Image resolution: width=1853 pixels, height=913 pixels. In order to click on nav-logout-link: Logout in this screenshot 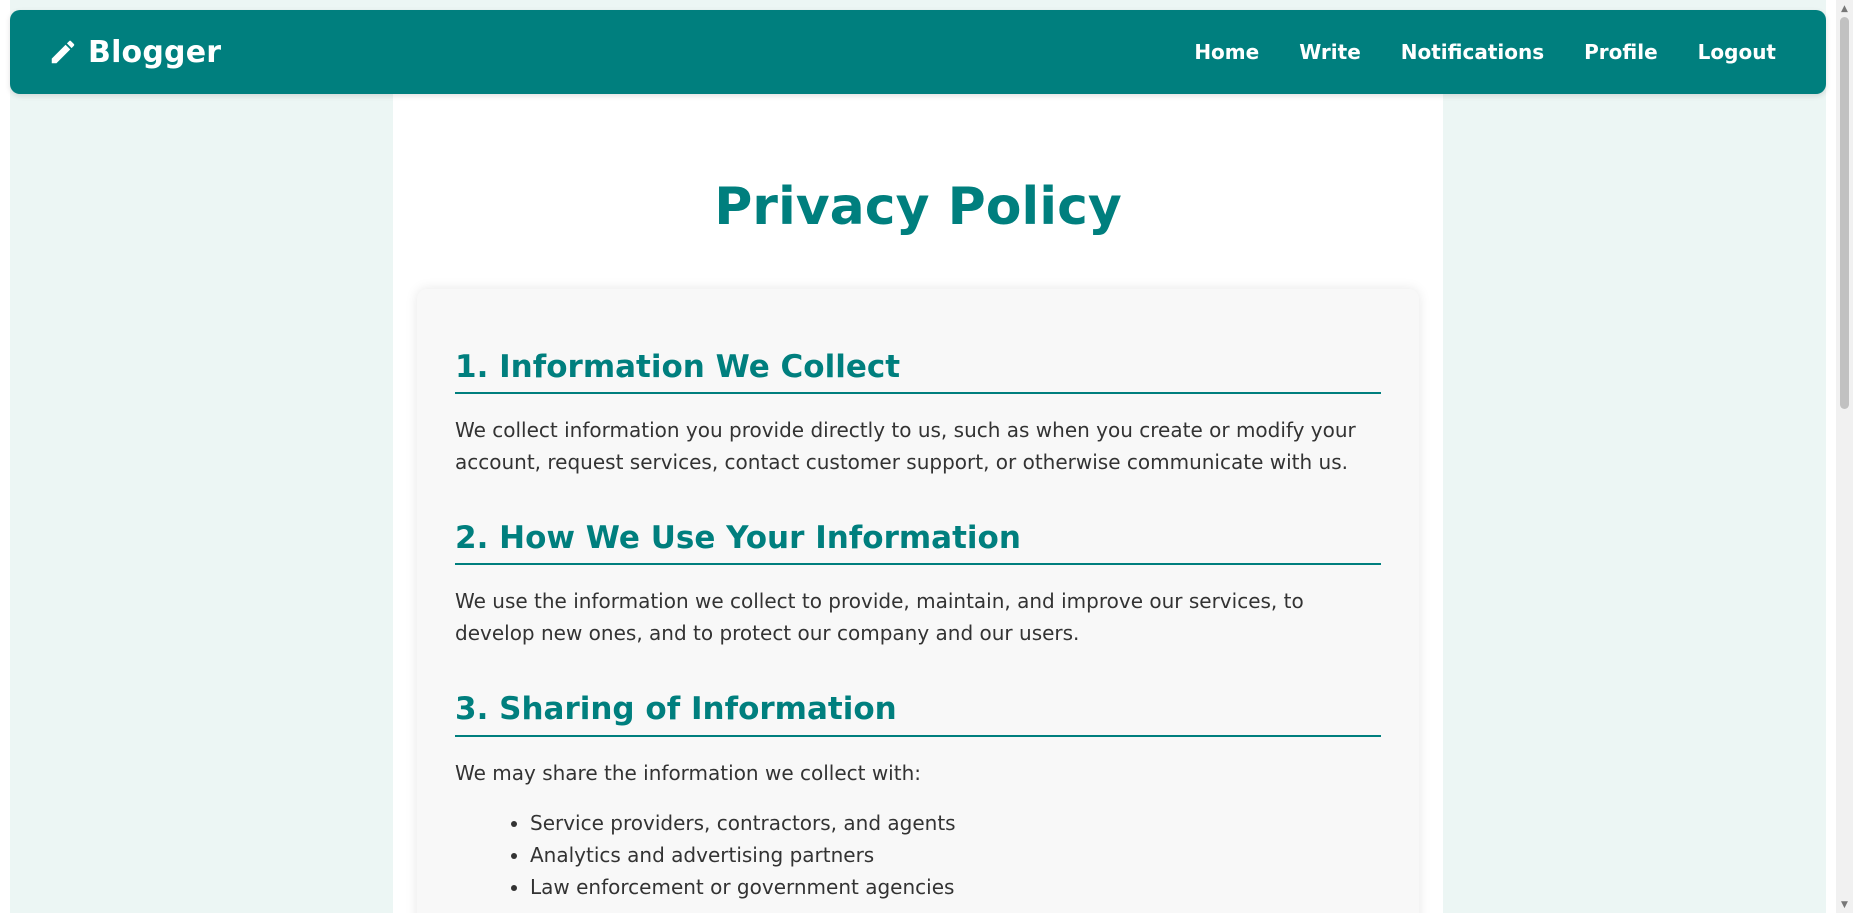, I will do `click(1737, 52)`.